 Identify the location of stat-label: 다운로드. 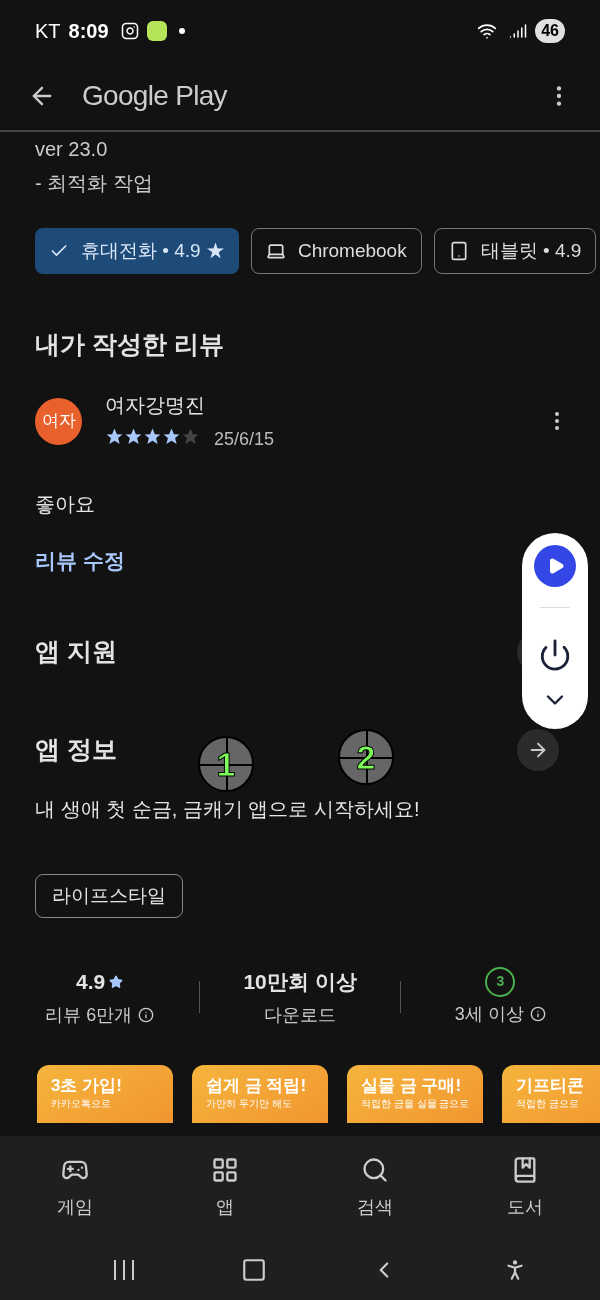
(300, 1015).